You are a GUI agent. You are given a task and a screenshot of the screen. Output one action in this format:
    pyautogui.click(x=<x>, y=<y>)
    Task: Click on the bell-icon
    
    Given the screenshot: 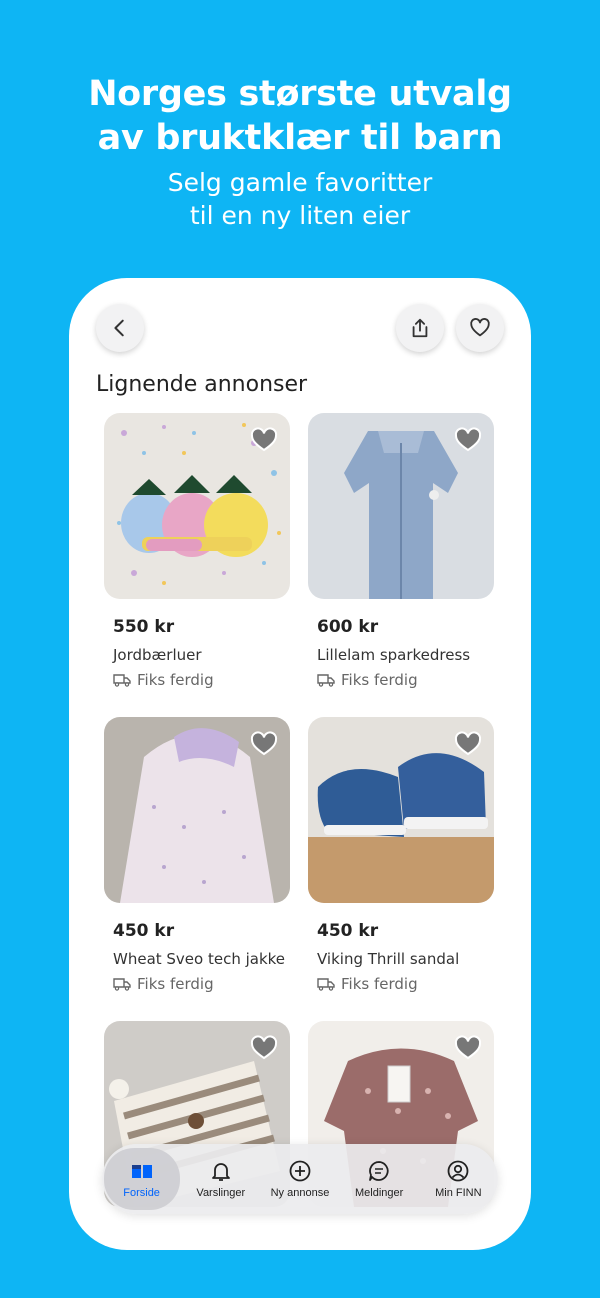 What is the action you would take?
    pyautogui.click(x=220, y=1172)
    